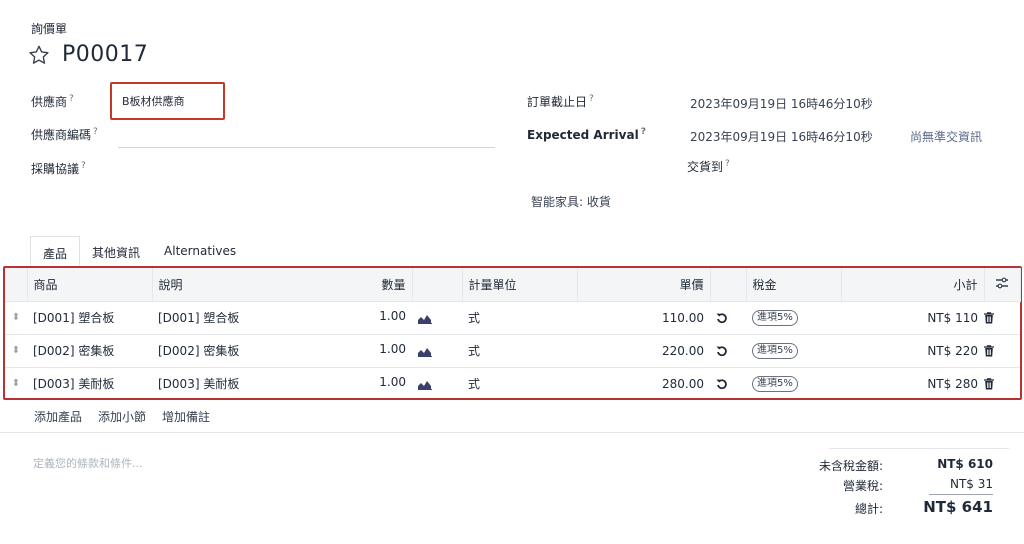 This screenshot has height=544, width=1024. I want to click on add-note-link: 增加備註, so click(186, 416).